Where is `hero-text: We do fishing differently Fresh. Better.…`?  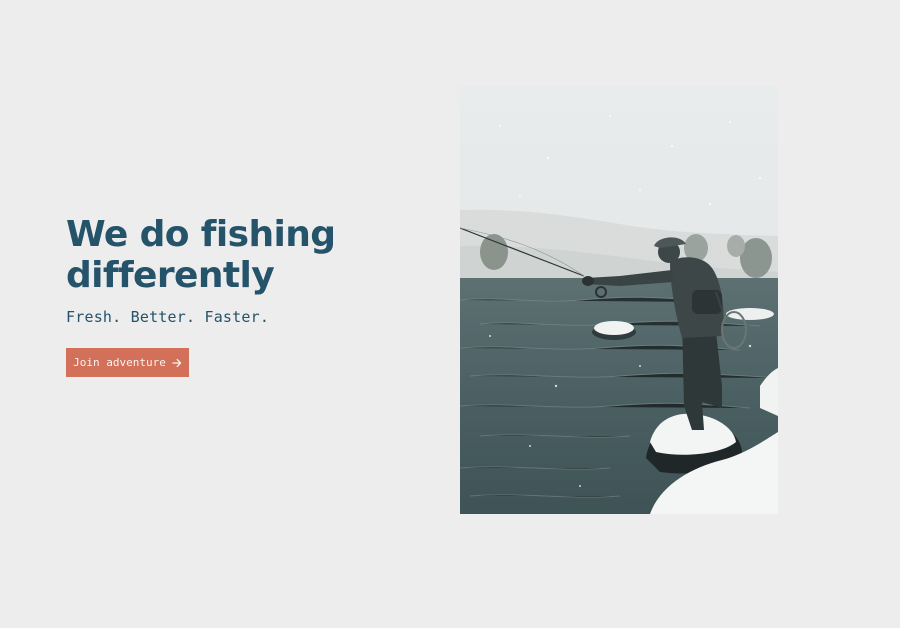
hero-text: We do fishing differently Fresh. Better.… is located at coordinates (231, 271).